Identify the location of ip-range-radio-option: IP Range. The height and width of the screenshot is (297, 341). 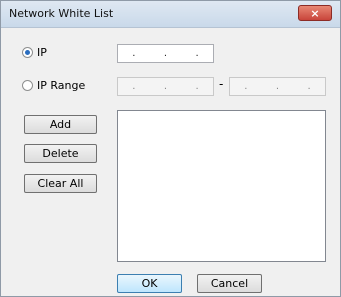
(53, 85).